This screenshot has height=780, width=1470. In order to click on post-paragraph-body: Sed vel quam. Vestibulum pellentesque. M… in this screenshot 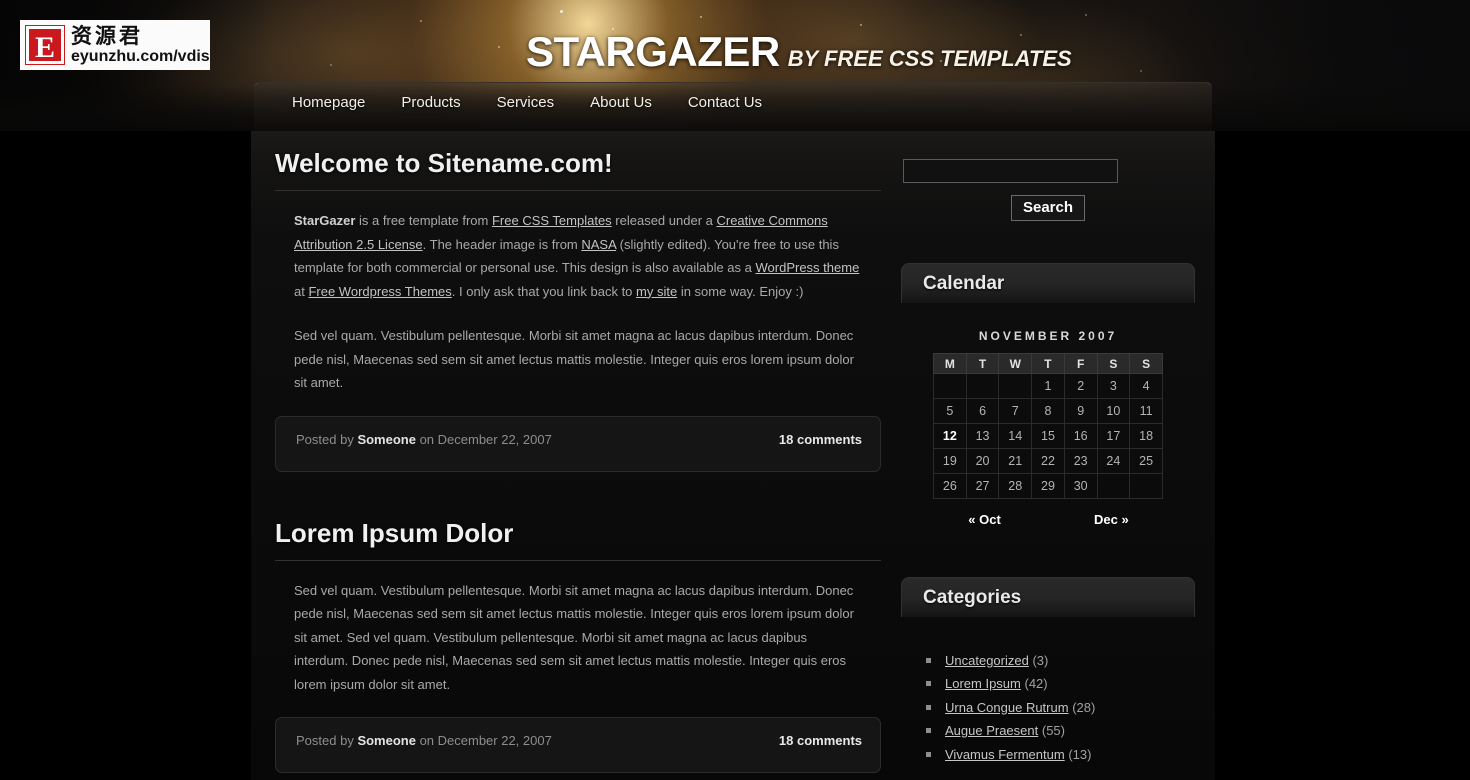, I will do `click(574, 359)`.